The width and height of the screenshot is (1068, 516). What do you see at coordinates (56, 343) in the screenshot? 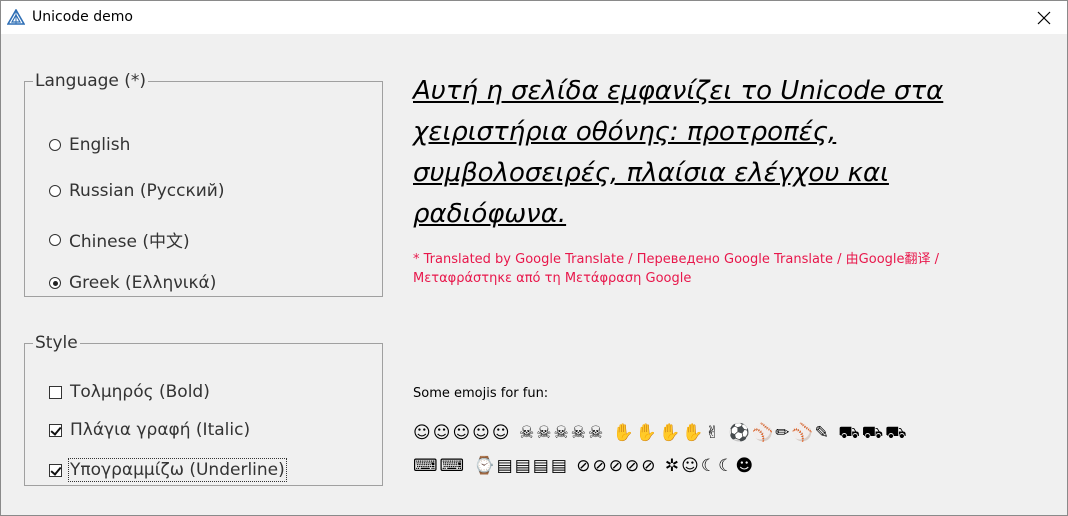
I see `style-group-legend: Style` at bounding box center [56, 343].